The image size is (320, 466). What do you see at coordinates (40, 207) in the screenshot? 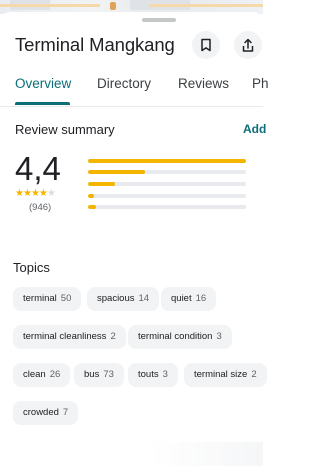
I see `review-count: (946)` at bounding box center [40, 207].